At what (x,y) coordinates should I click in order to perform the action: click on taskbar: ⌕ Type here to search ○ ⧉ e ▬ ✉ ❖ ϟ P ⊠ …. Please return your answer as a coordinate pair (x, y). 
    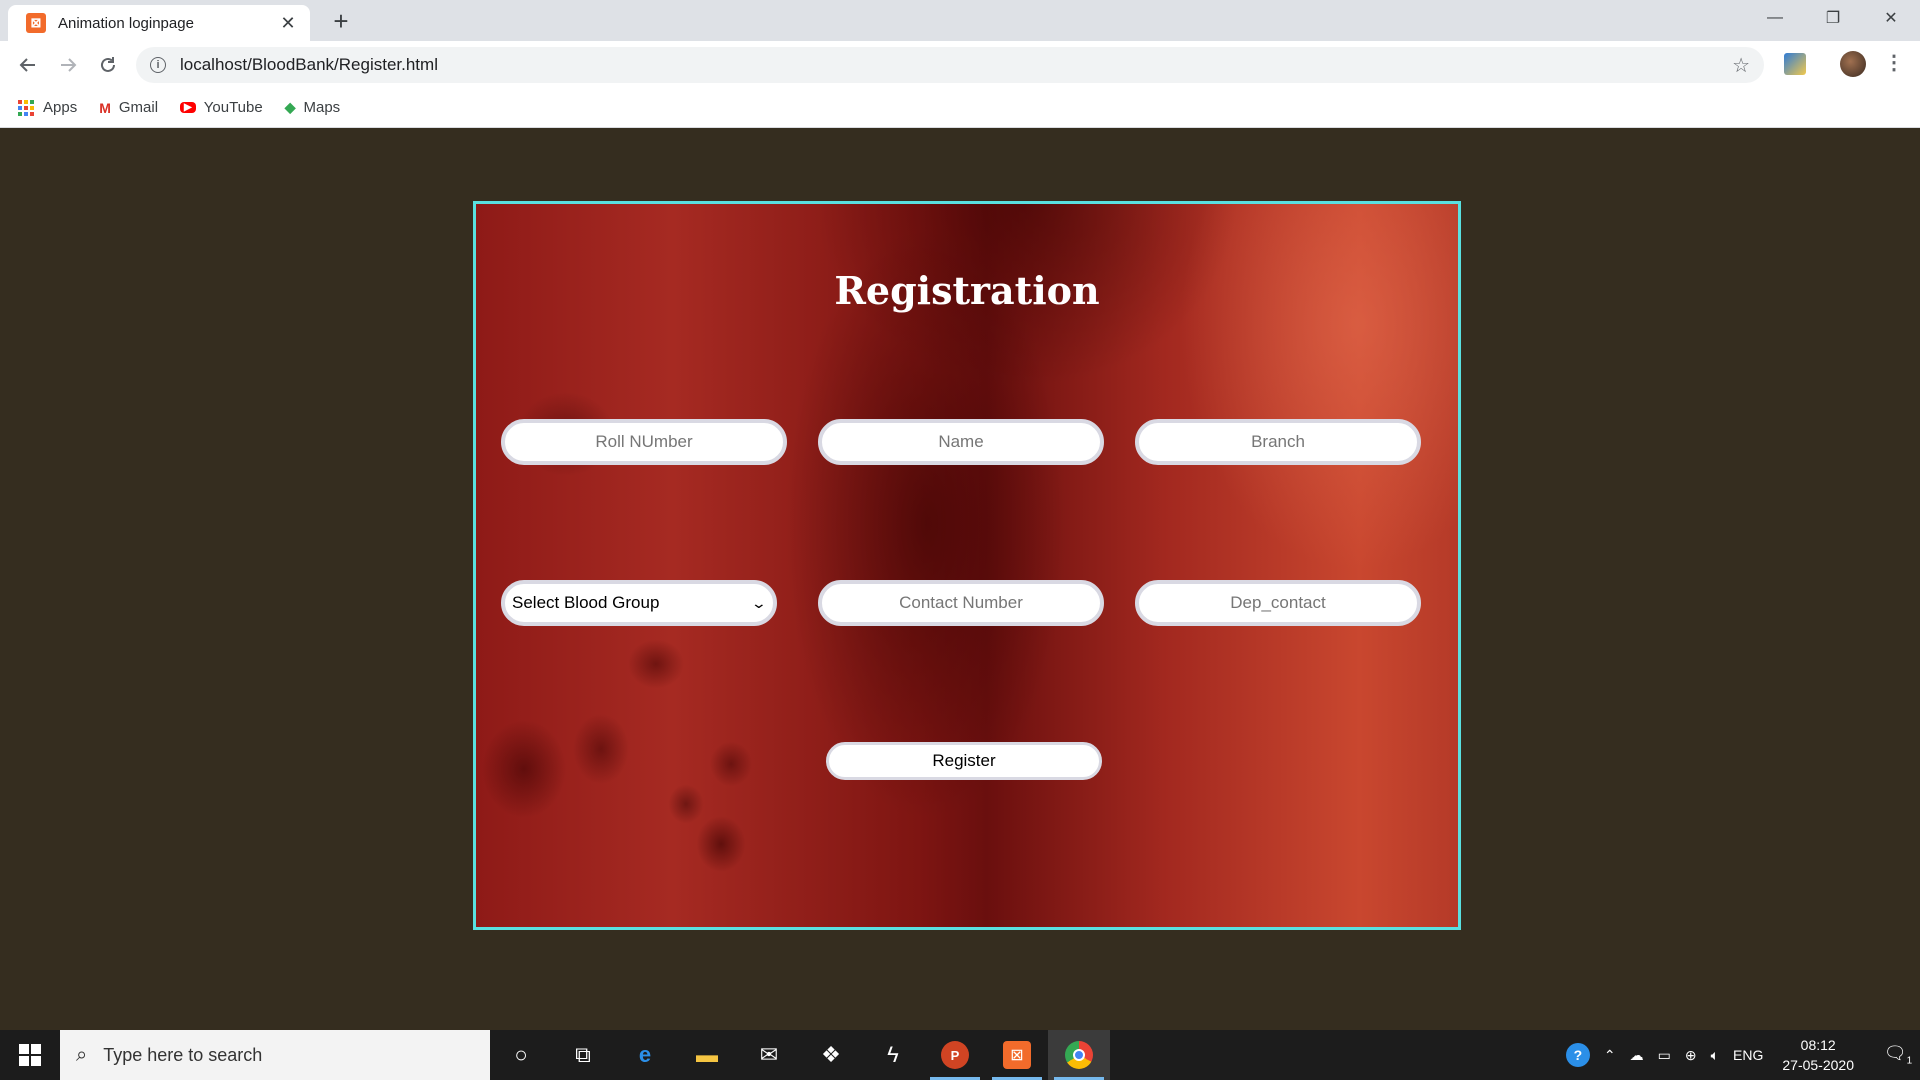
    Looking at the image, I should click on (960, 1055).